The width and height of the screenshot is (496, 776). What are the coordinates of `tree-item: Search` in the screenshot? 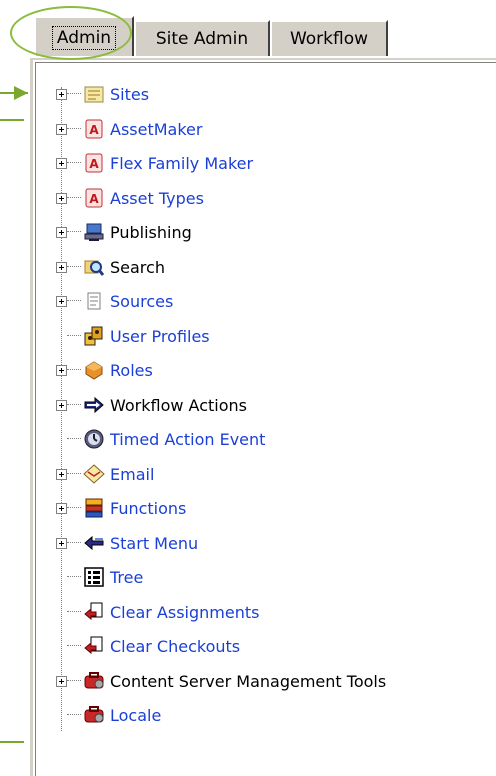 It's located at (110, 267).